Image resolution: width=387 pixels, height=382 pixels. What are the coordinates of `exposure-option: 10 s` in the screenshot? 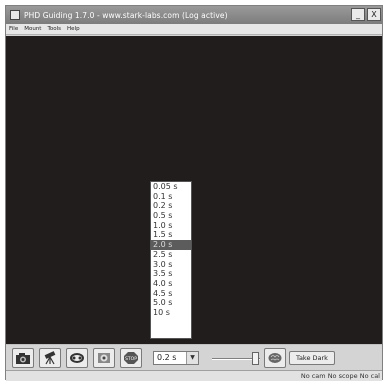 It's located at (171, 313).